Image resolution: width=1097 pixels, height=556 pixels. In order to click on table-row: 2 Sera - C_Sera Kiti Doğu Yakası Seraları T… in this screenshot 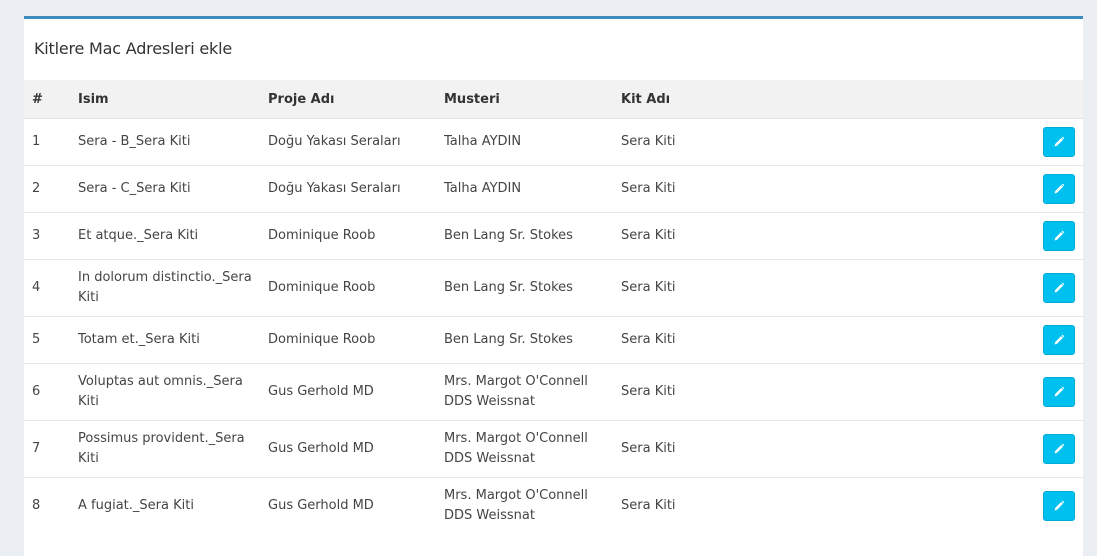, I will do `click(553, 189)`.